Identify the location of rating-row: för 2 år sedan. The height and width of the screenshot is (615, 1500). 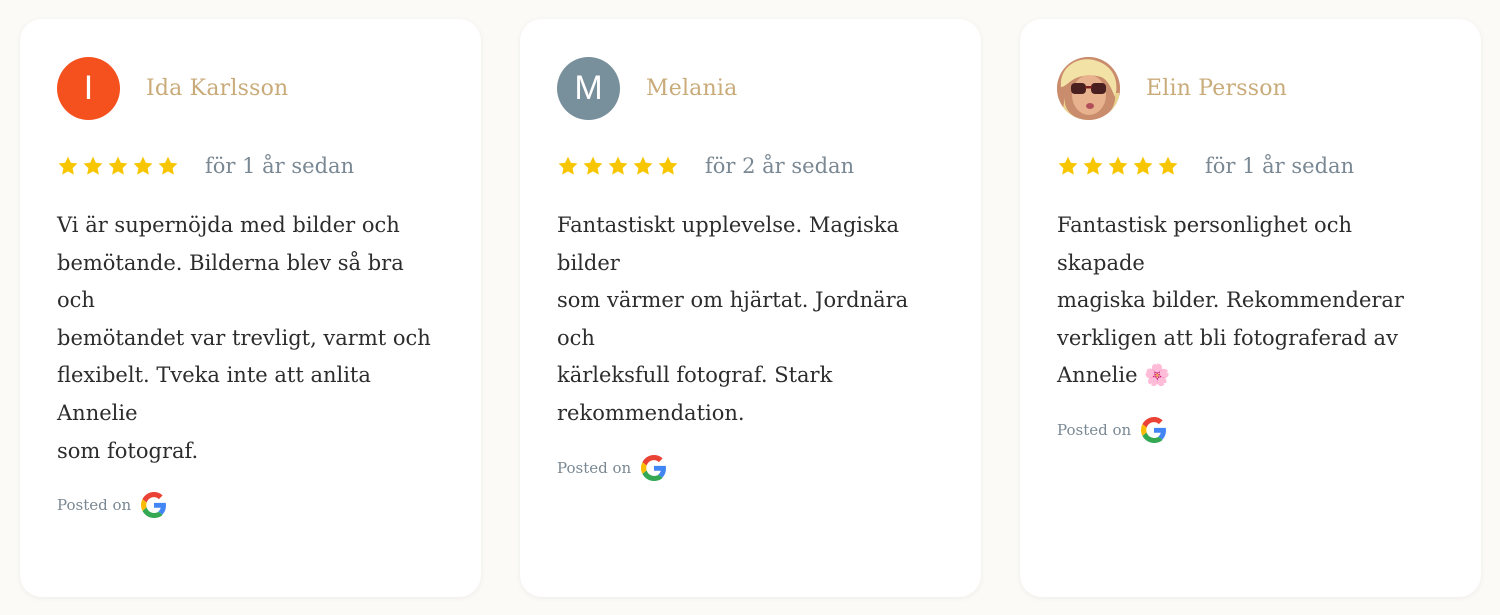
(750, 166).